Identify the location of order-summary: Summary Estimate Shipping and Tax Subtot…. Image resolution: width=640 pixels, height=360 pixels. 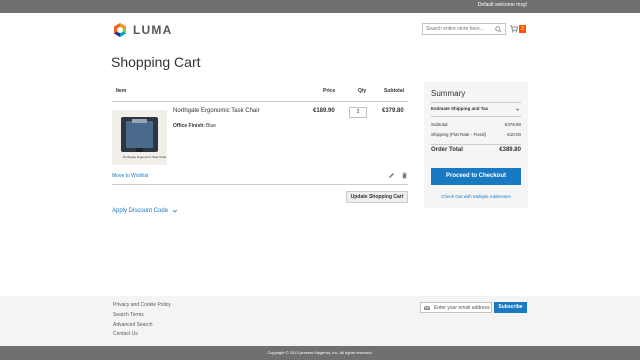
(476, 145).